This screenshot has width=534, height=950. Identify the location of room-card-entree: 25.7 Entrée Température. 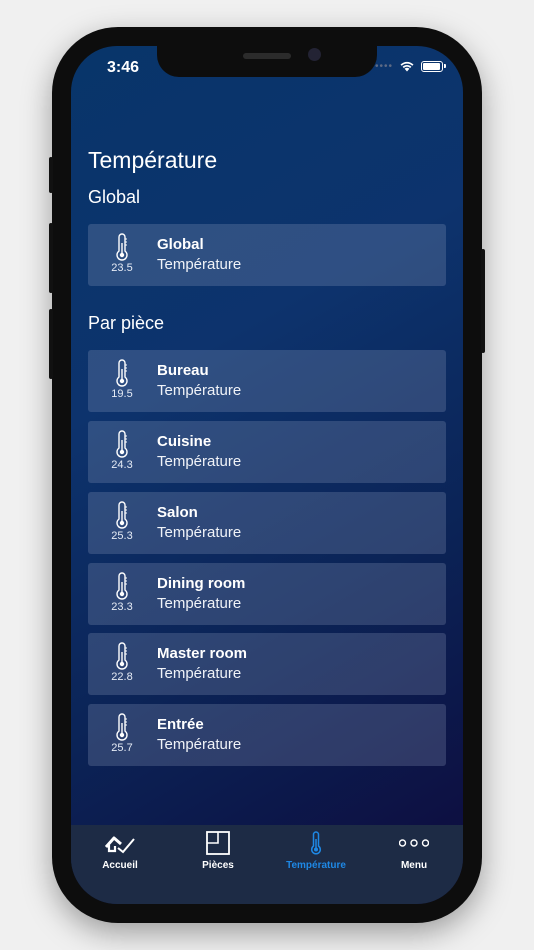
(267, 735).